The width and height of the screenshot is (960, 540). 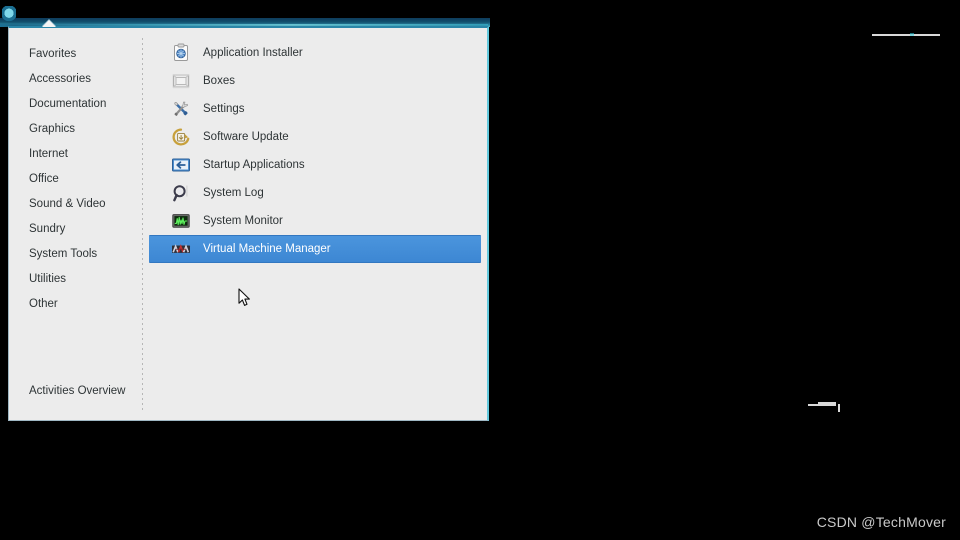 What do you see at coordinates (181, 81) in the screenshot?
I see `boxes-icon` at bounding box center [181, 81].